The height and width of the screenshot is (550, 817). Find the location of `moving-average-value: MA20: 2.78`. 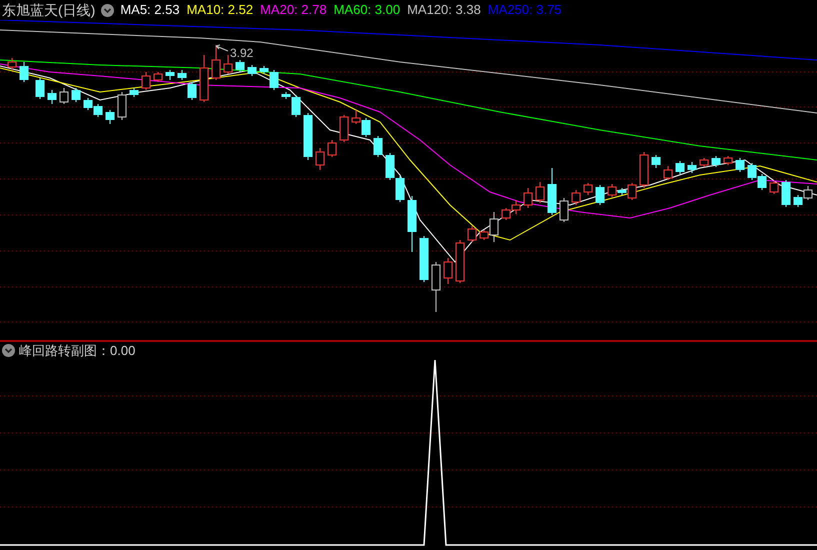

moving-average-value: MA20: 2.78 is located at coordinates (293, 10).